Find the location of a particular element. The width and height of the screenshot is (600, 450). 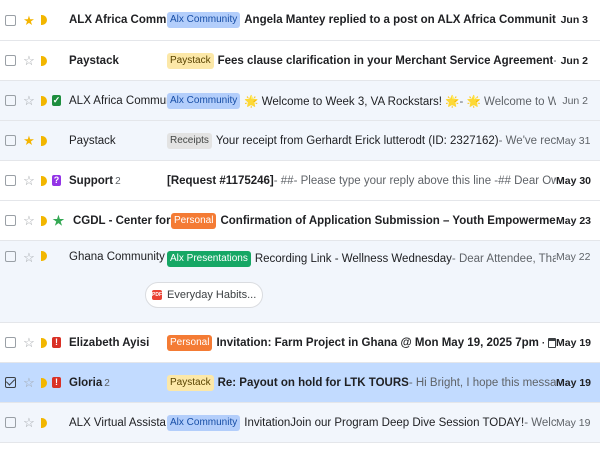

check-badge-icon: ✓ is located at coordinates (56, 100).